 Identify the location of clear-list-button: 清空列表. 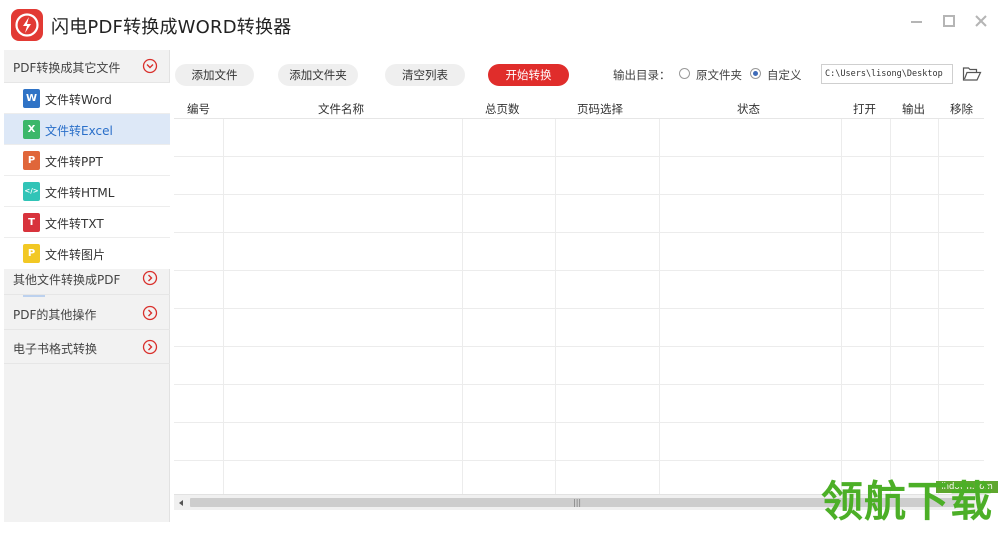
(425, 75).